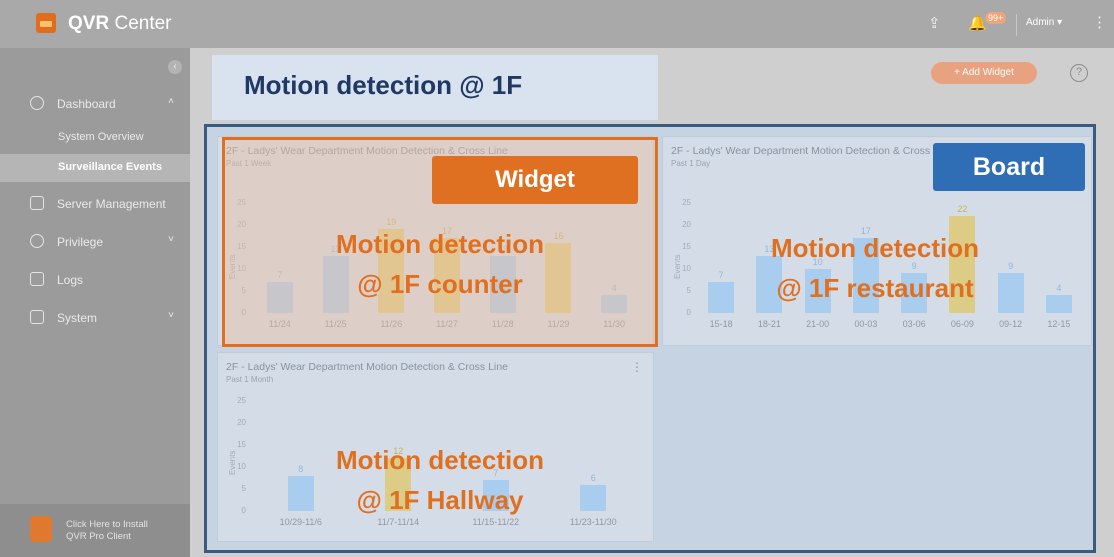  I want to click on app-title: QVR Center, so click(120, 23).